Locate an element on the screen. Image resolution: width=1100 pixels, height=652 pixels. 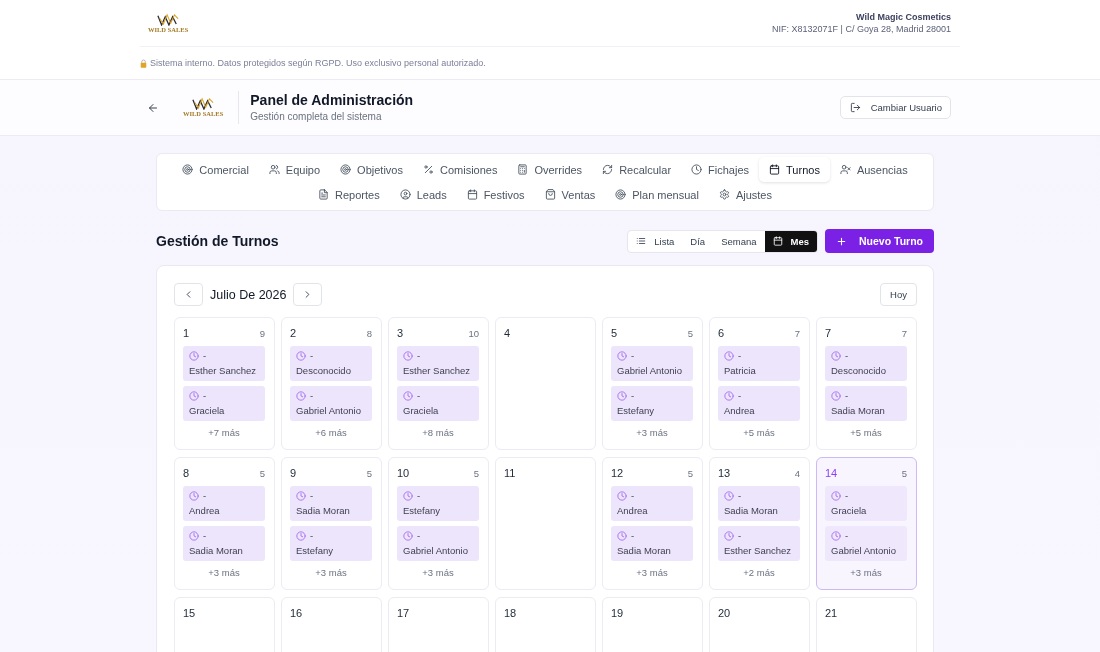
next-month-button is located at coordinates (308, 294).